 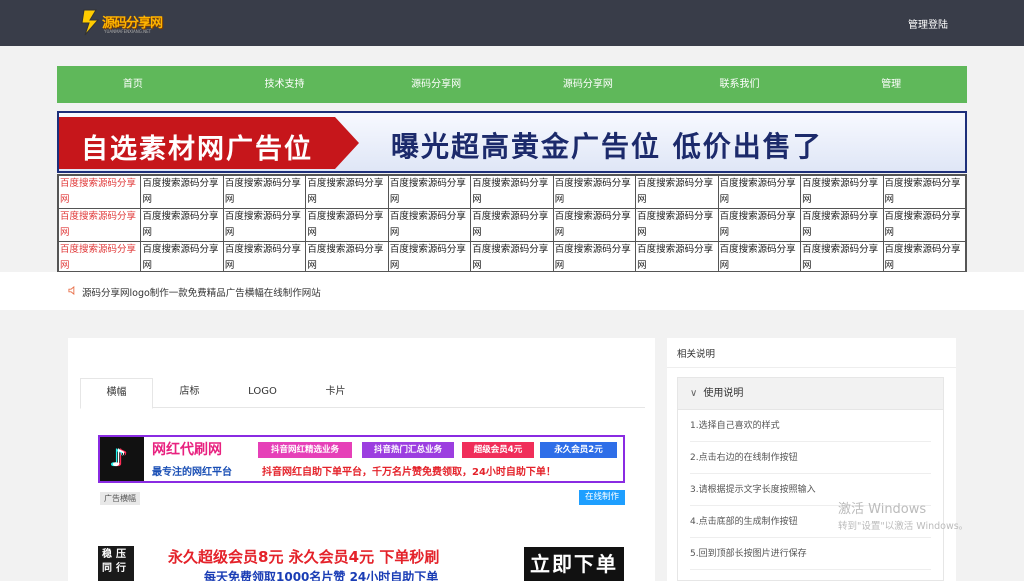 What do you see at coordinates (305, 450) in the screenshot?
I see `ad1-pill: 抖音网红精选业务` at bounding box center [305, 450].